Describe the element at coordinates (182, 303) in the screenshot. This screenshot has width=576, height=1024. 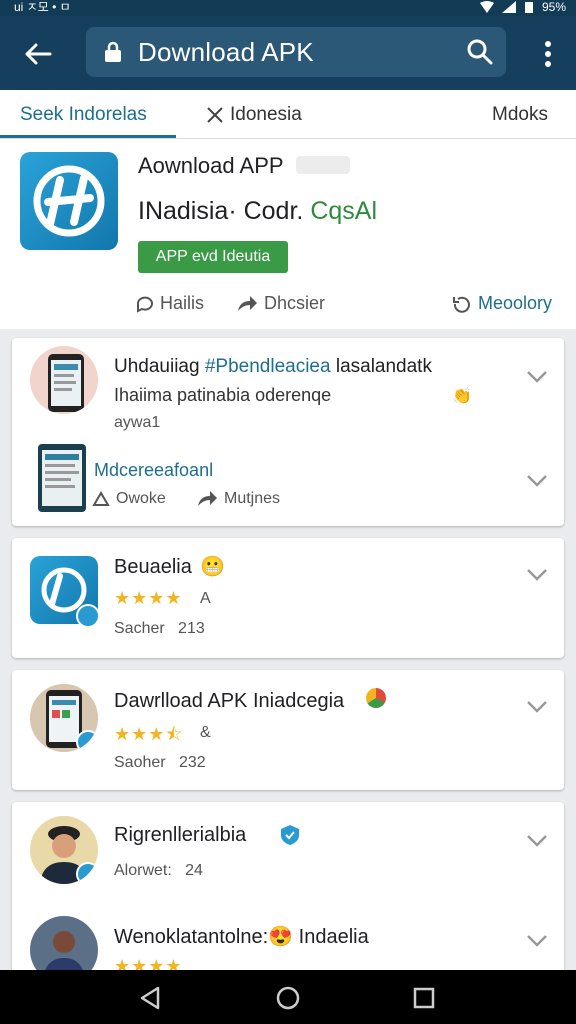
I see `reply-action-label: Hailis` at that location.